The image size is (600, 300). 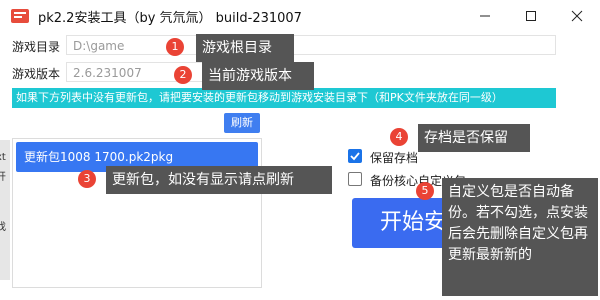 I want to click on keep-save-label: 保留存档, so click(x=394, y=158).